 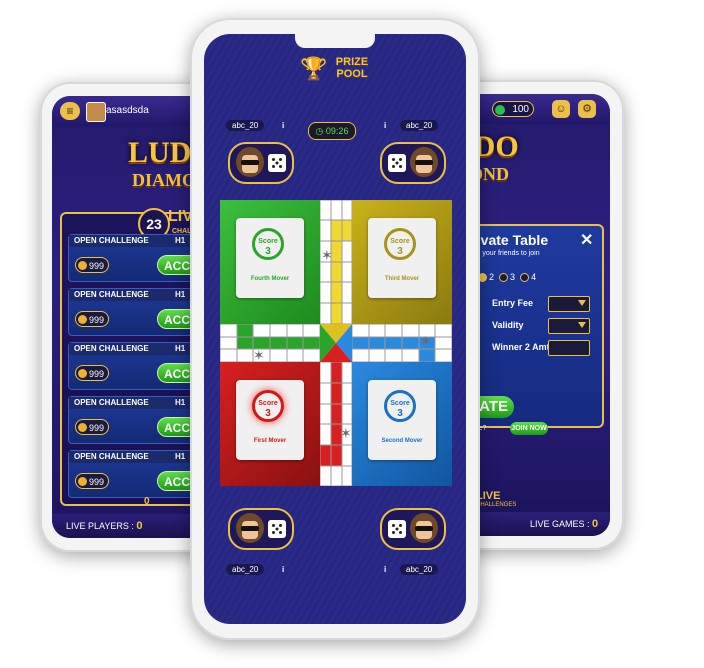 What do you see at coordinates (560, 524) in the screenshot?
I see `live-games-label: LIVE GAMES :` at bounding box center [560, 524].